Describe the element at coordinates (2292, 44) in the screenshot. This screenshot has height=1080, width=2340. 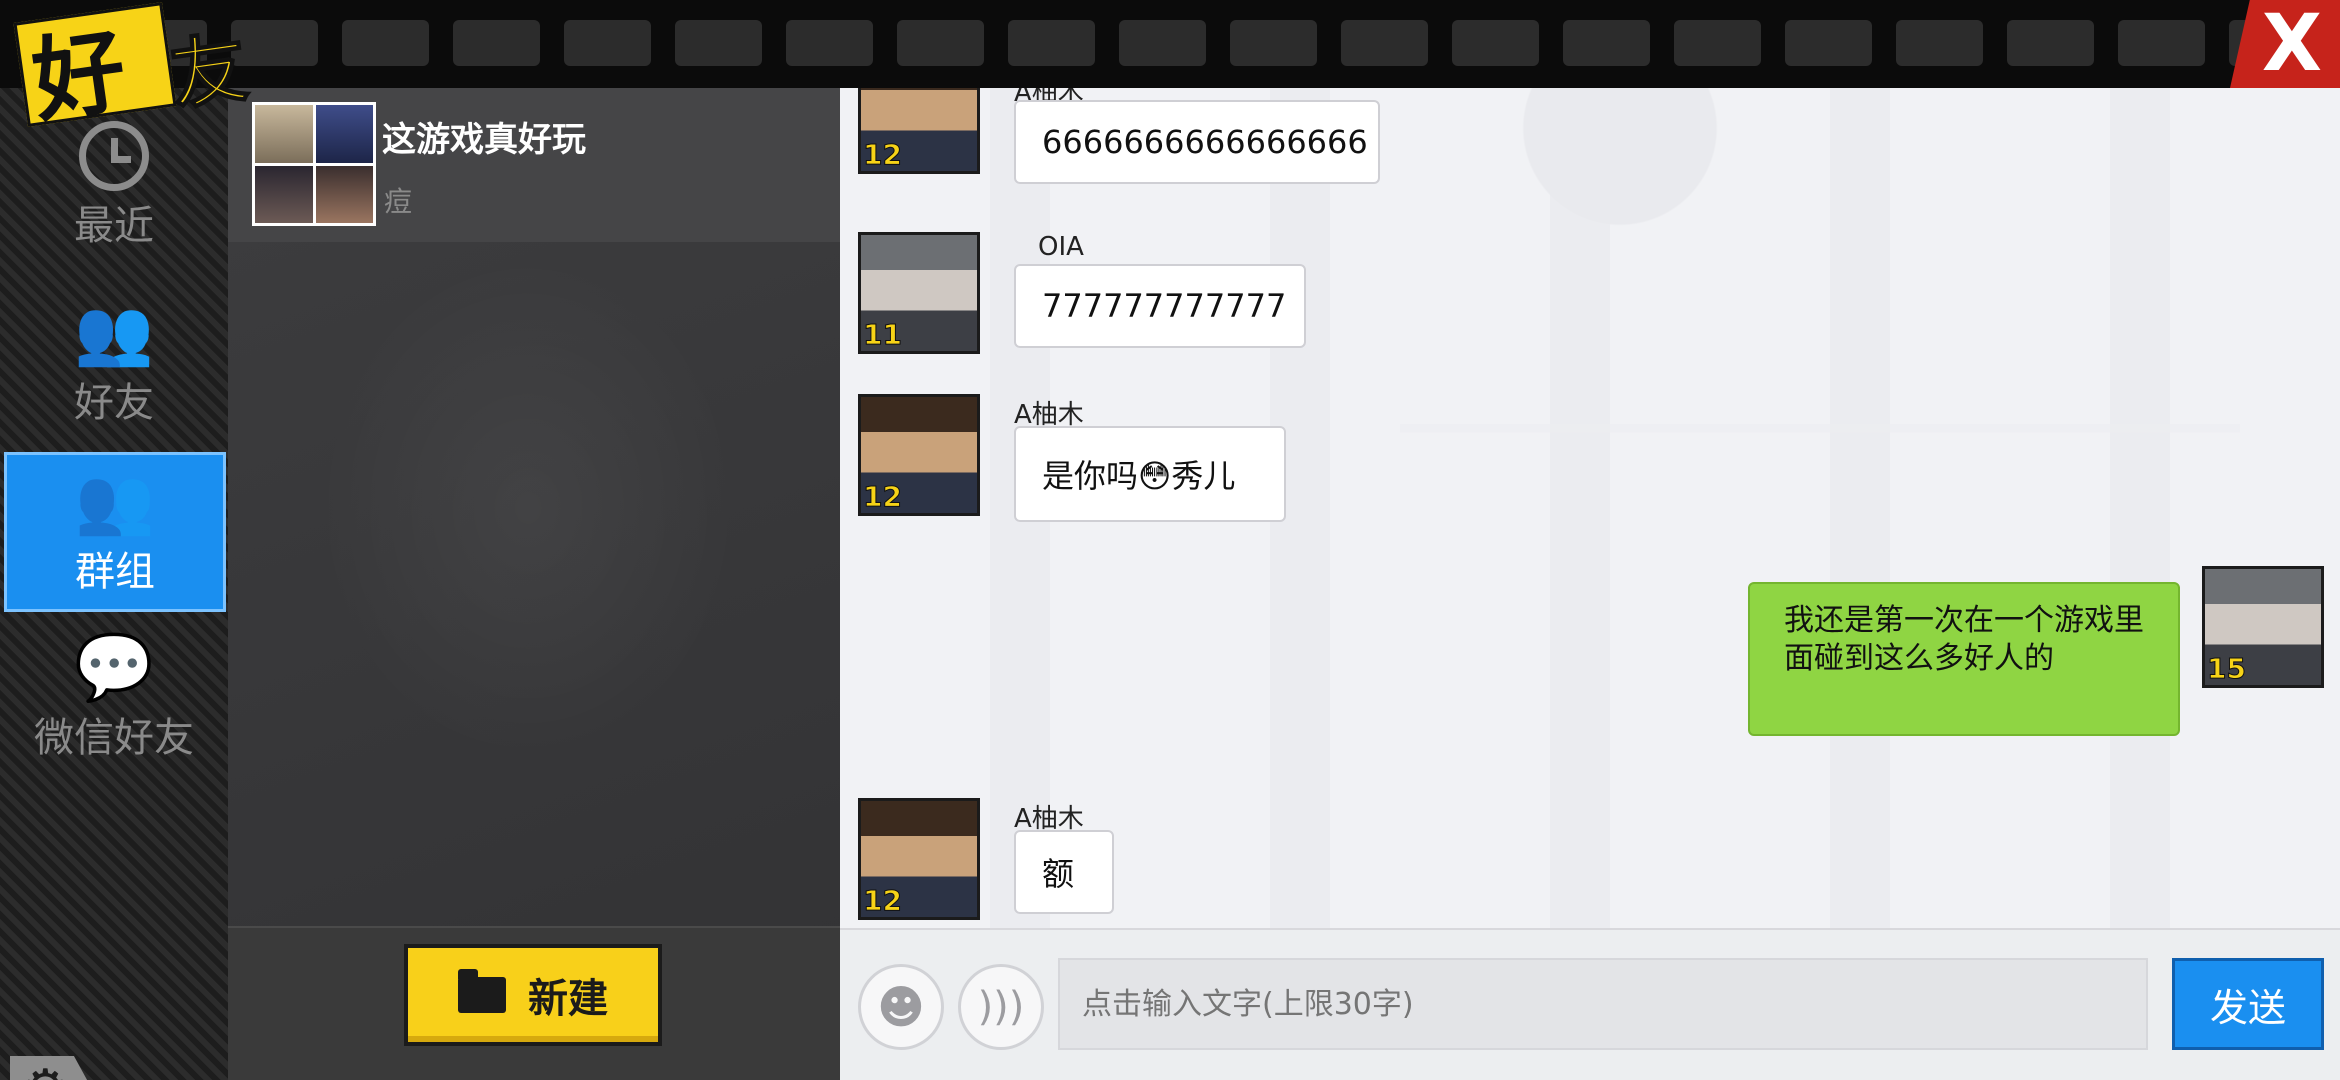
I see `close-icon: X` at that location.